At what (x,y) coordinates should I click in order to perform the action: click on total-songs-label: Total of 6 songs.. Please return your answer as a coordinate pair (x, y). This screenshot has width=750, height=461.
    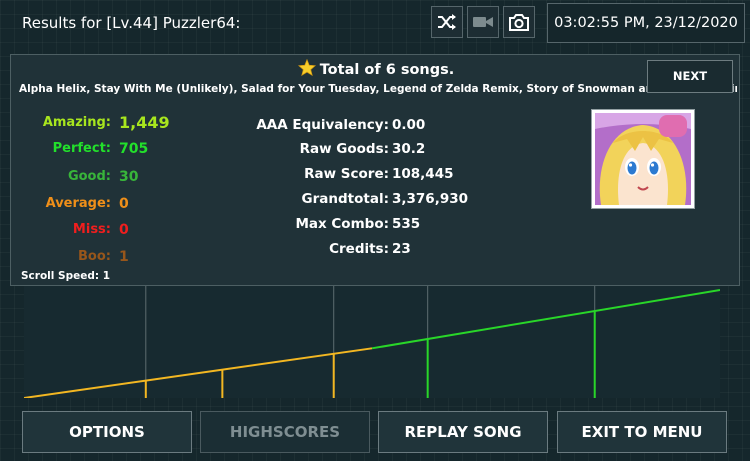
    Looking at the image, I should click on (387, 70).